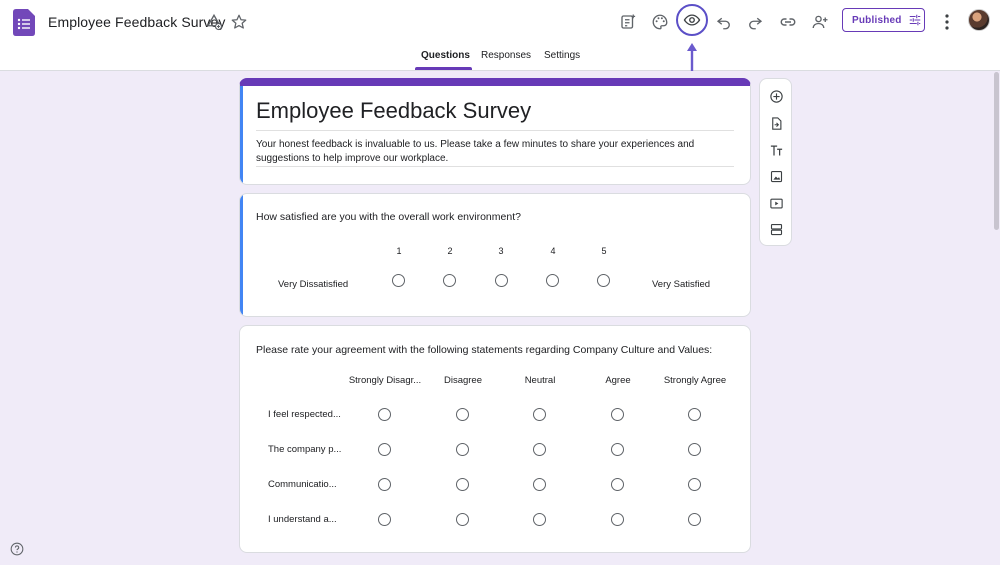 The width and height of the screenshot is (1000, 565). What do you see at coordinates (776, 229) in the screenshot?
I see `add-section-icon` at bounding box center [776, 229].